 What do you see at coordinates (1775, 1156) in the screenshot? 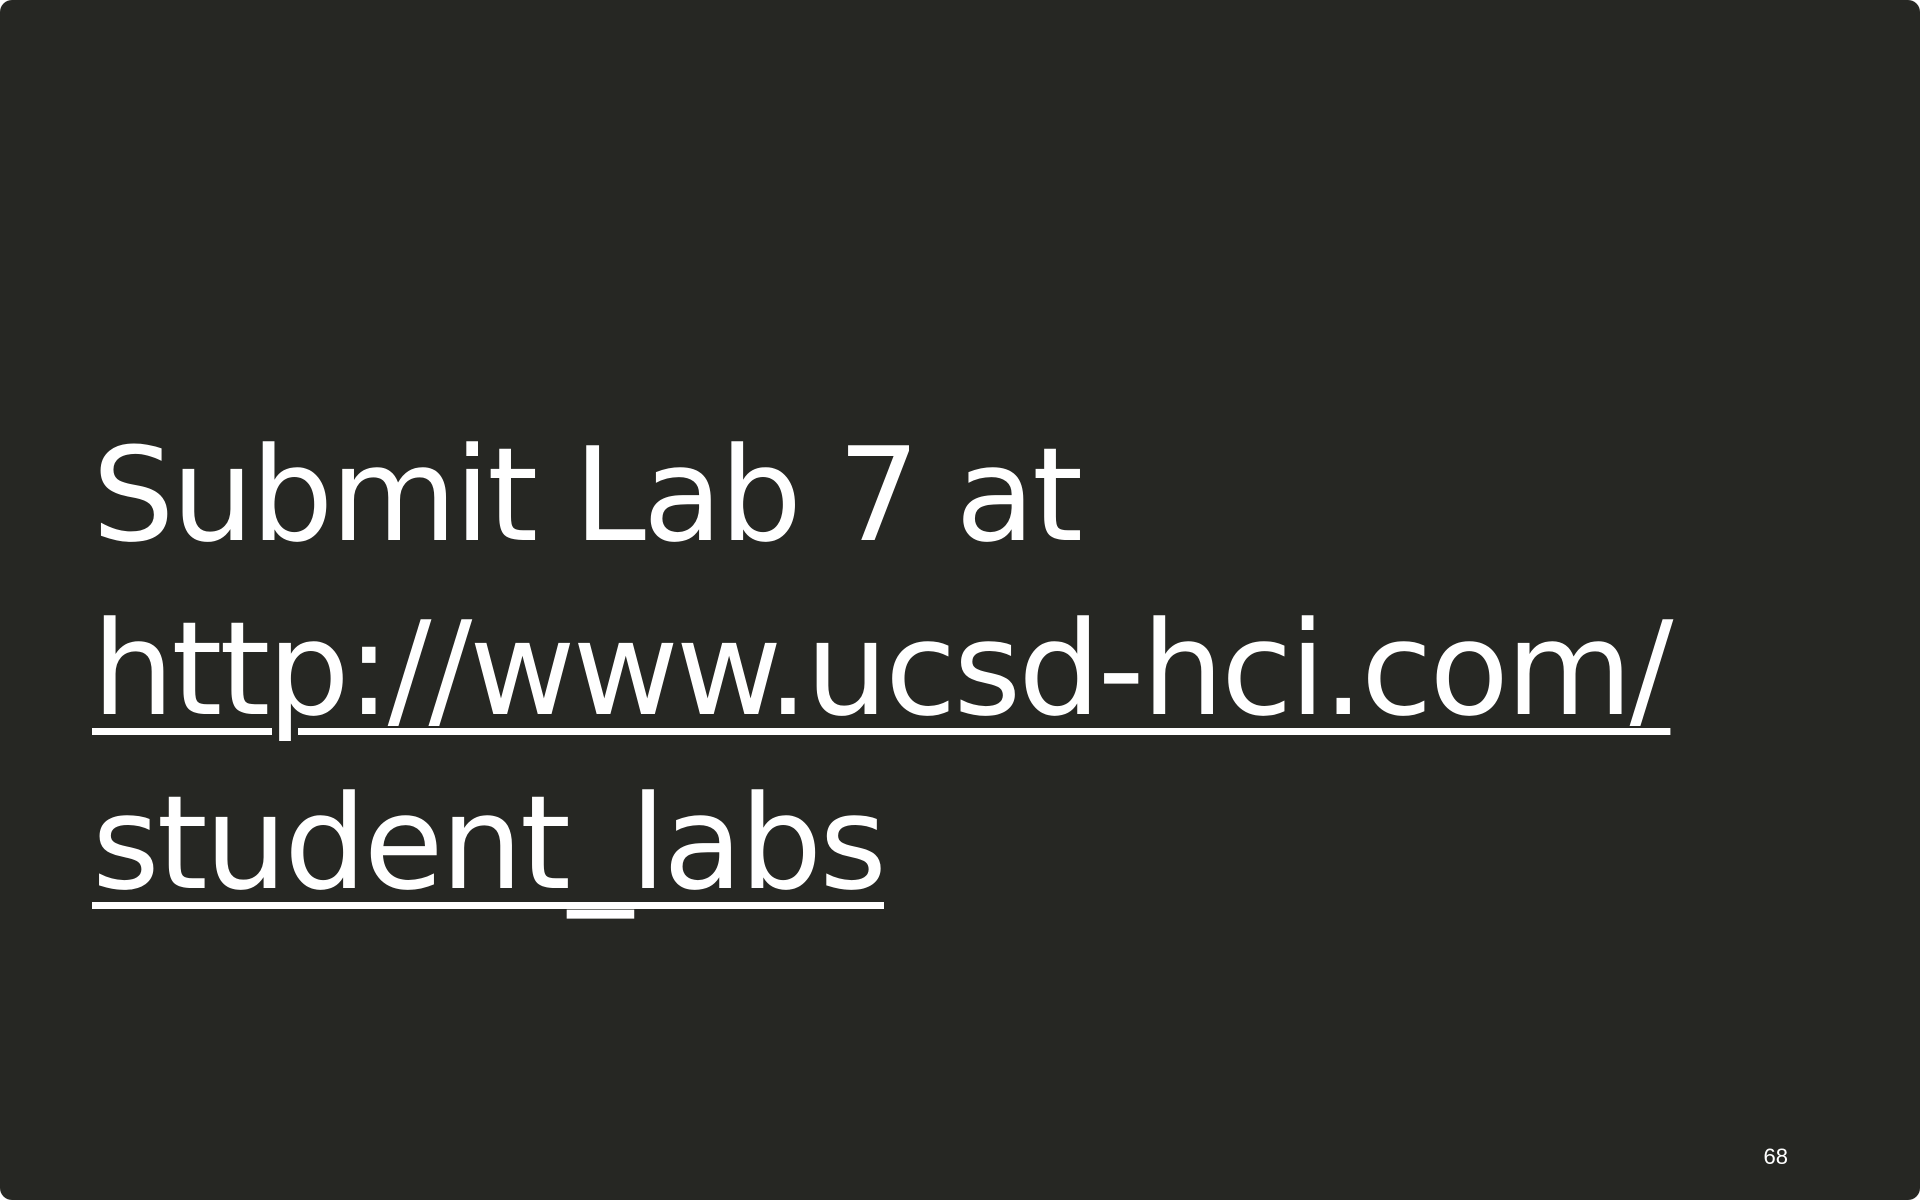
I see `slide-page-number: 68` at bounding box center [1775, 1156].